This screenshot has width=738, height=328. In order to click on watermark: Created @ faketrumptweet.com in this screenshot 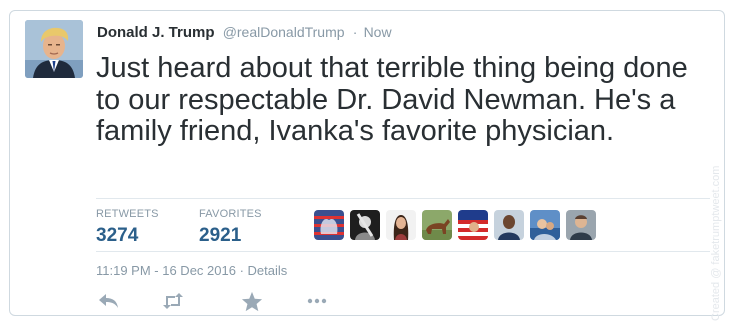, I will do `click(716, 243)`.